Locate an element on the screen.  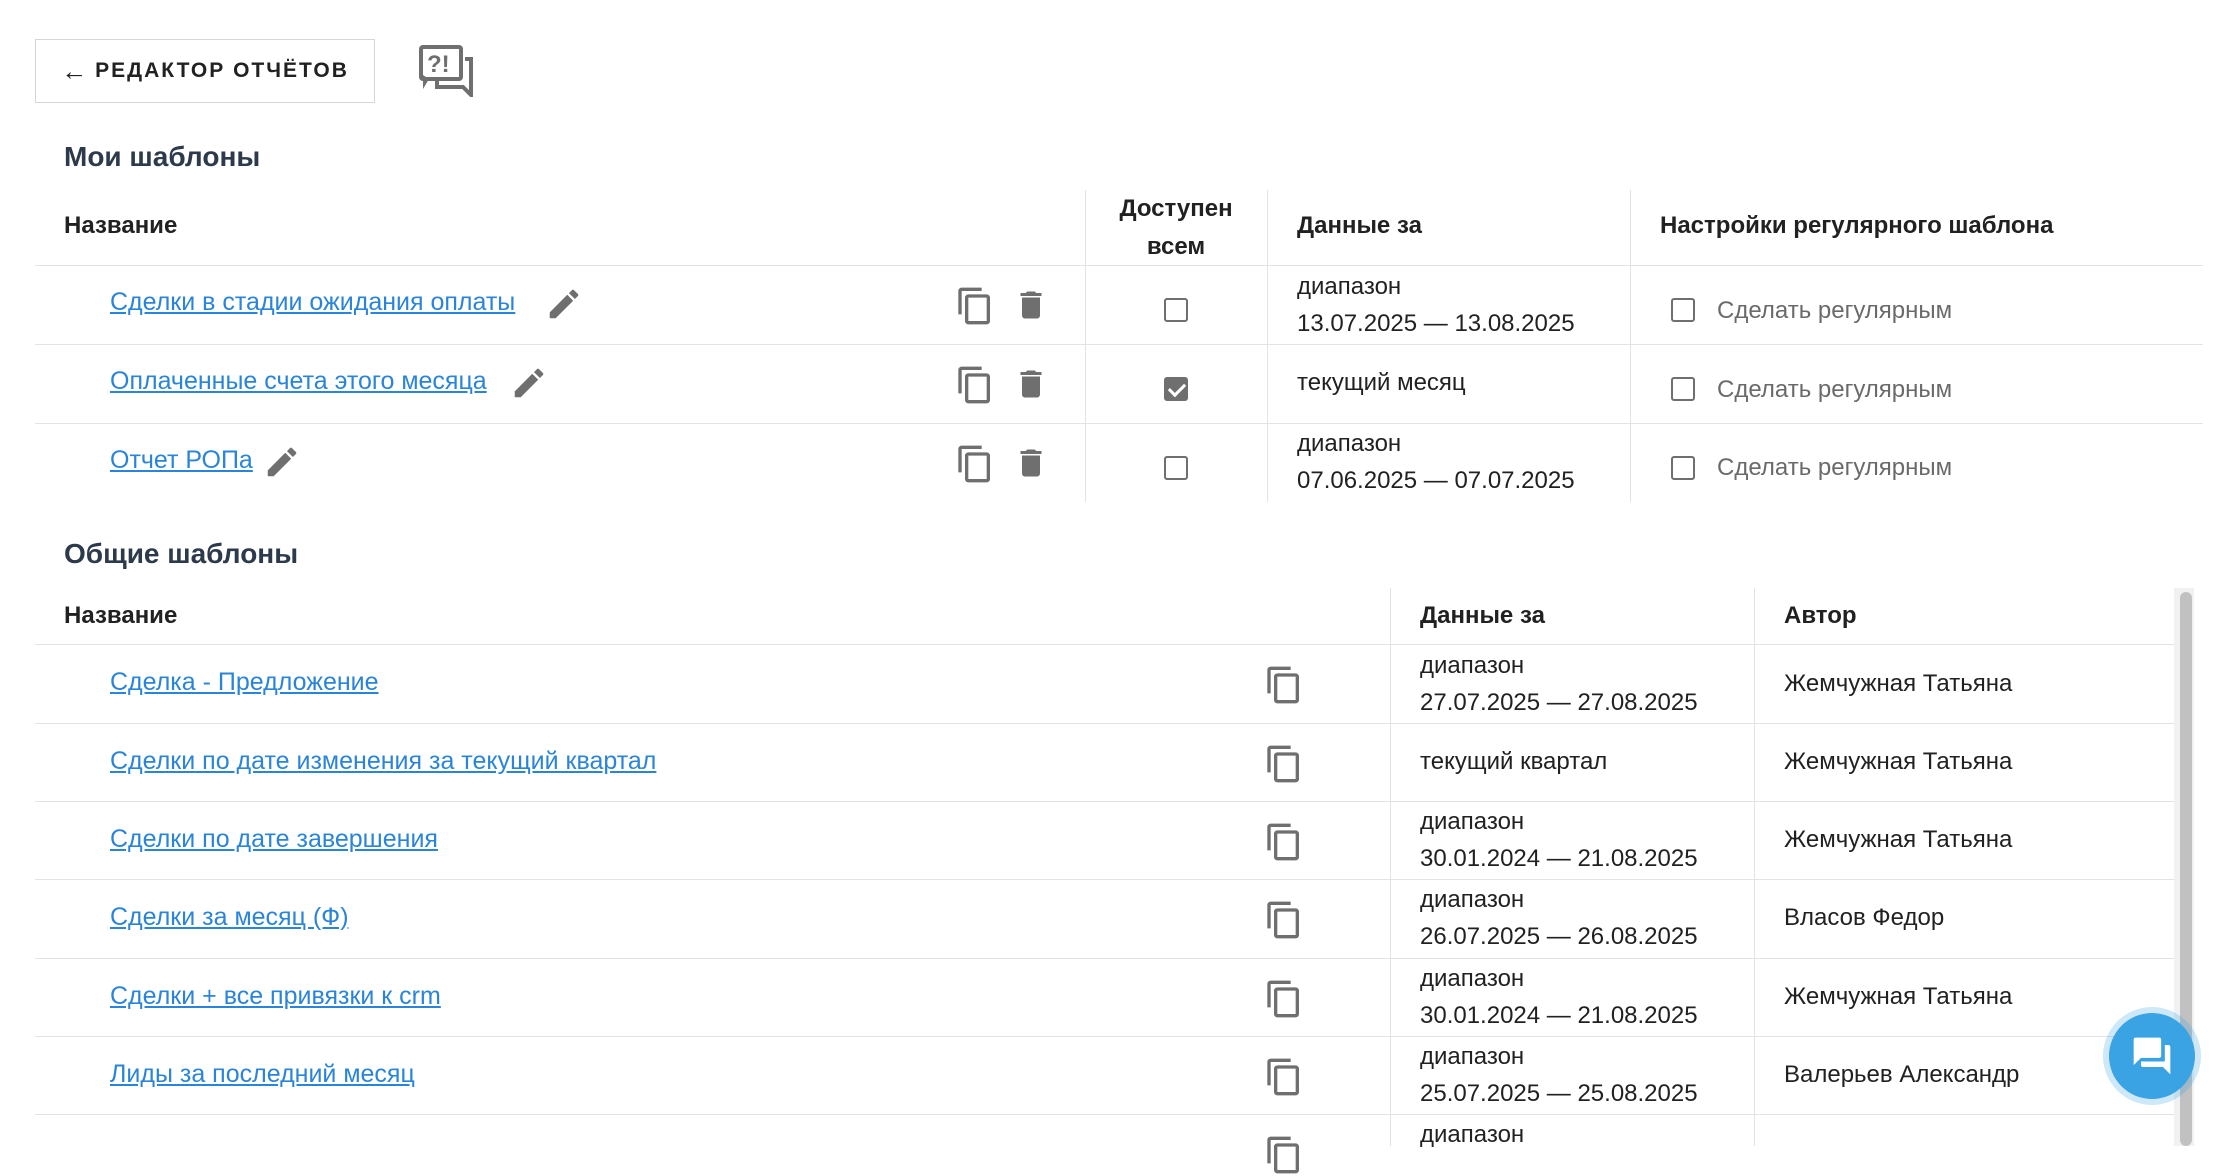
chat-button is located at coordinates (2152, 1056).